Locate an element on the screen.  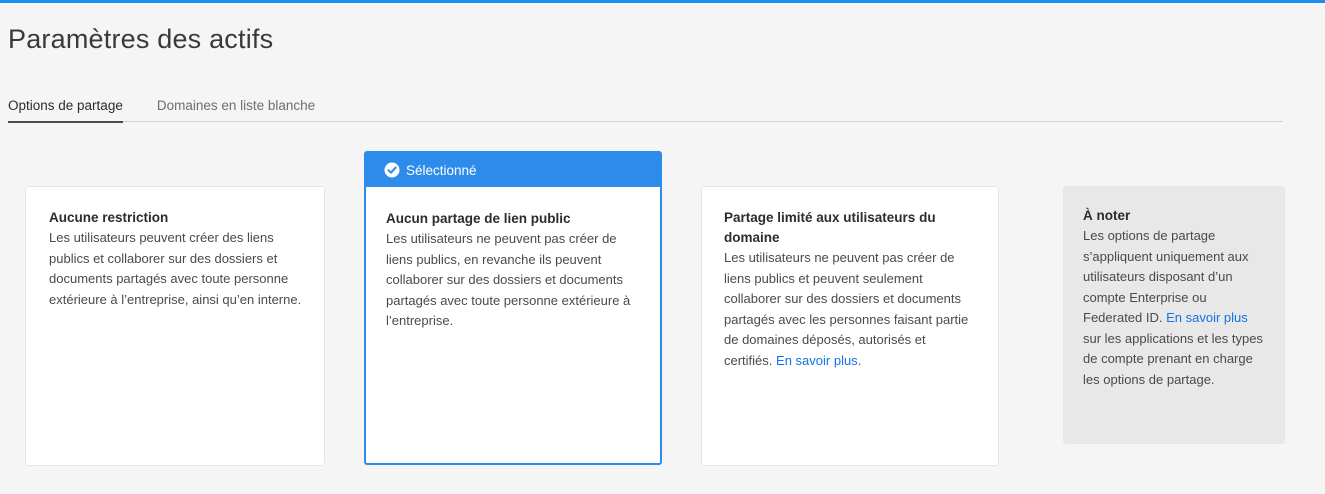
card-title: Aucun partage de lien public is located at coordinates (478, 218).